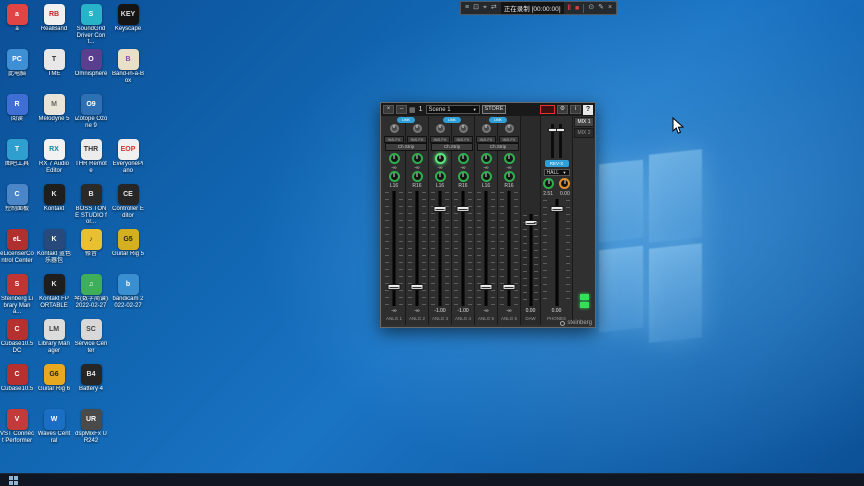 Image resolution: width=864 pixels, height=486 pixels. Describe the element at coordinates (54, 71) in the screenshot. I see `desktop-icon: T TME` at that location.